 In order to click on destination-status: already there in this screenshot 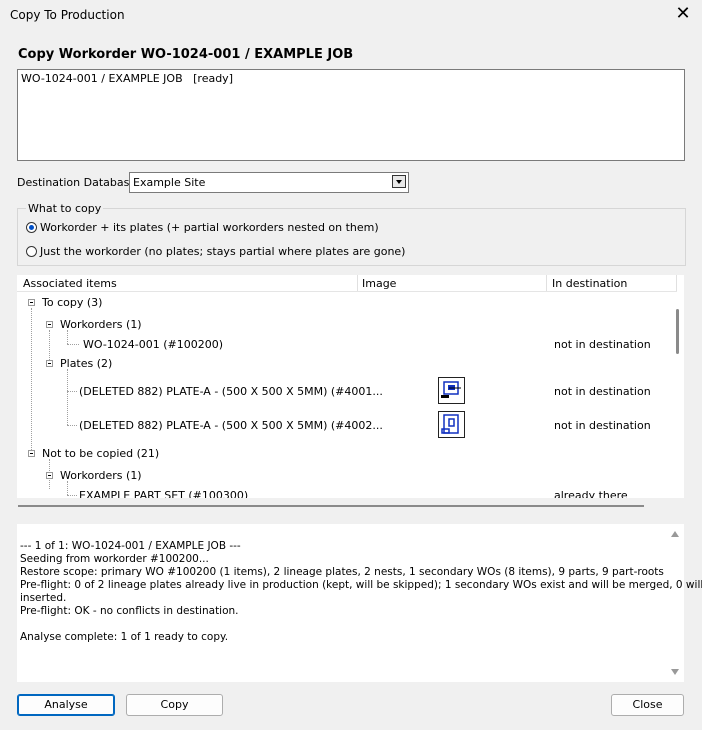, I will do `click(591, 493)`.